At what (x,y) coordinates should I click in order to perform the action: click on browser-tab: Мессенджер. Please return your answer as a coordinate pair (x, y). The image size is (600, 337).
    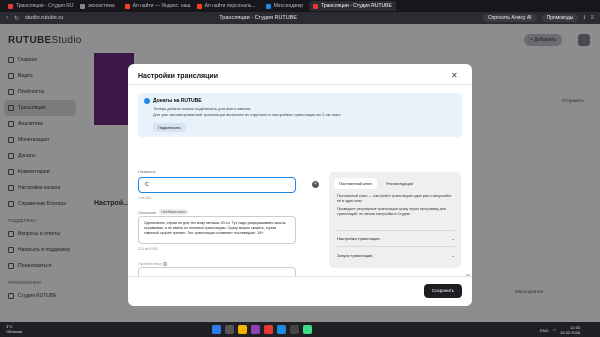
    Looking at the image, I should click on (284, 6).